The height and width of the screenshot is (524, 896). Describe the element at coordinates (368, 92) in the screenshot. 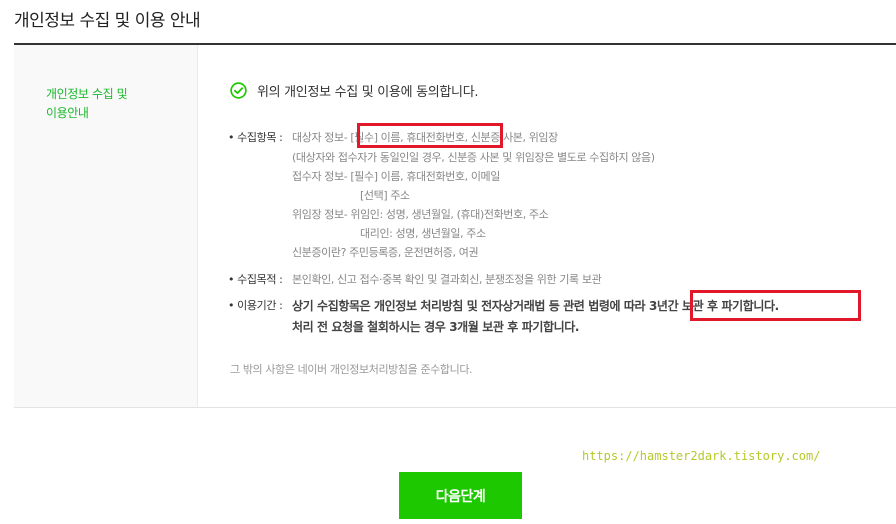

I see `agreement-text: 위의 개인정보 수집 및 이용에 동의합니다.` at that location.